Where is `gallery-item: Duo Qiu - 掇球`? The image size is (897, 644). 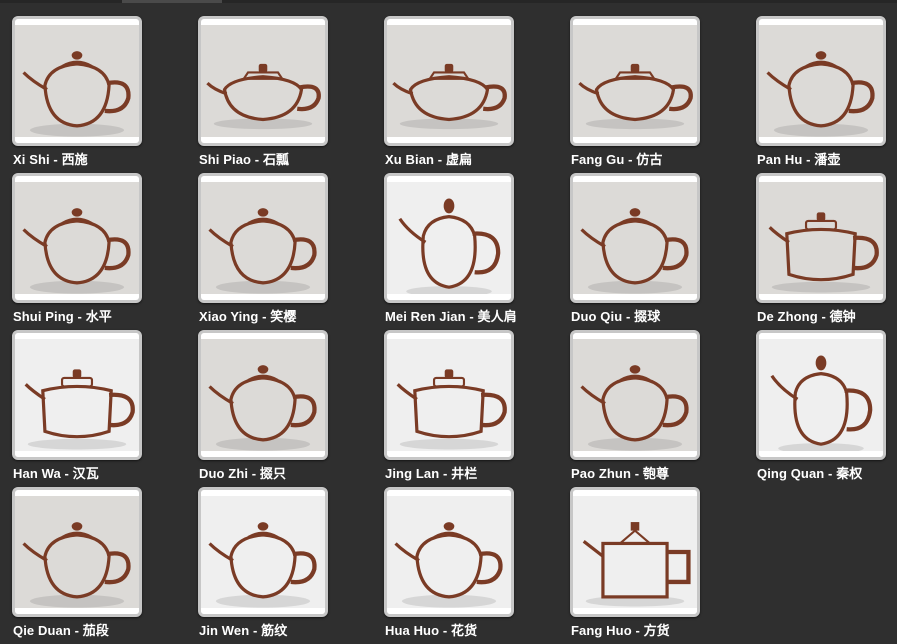 gallery-item: Duo Qiu - 掇球 is located at coordinates (663, 251).